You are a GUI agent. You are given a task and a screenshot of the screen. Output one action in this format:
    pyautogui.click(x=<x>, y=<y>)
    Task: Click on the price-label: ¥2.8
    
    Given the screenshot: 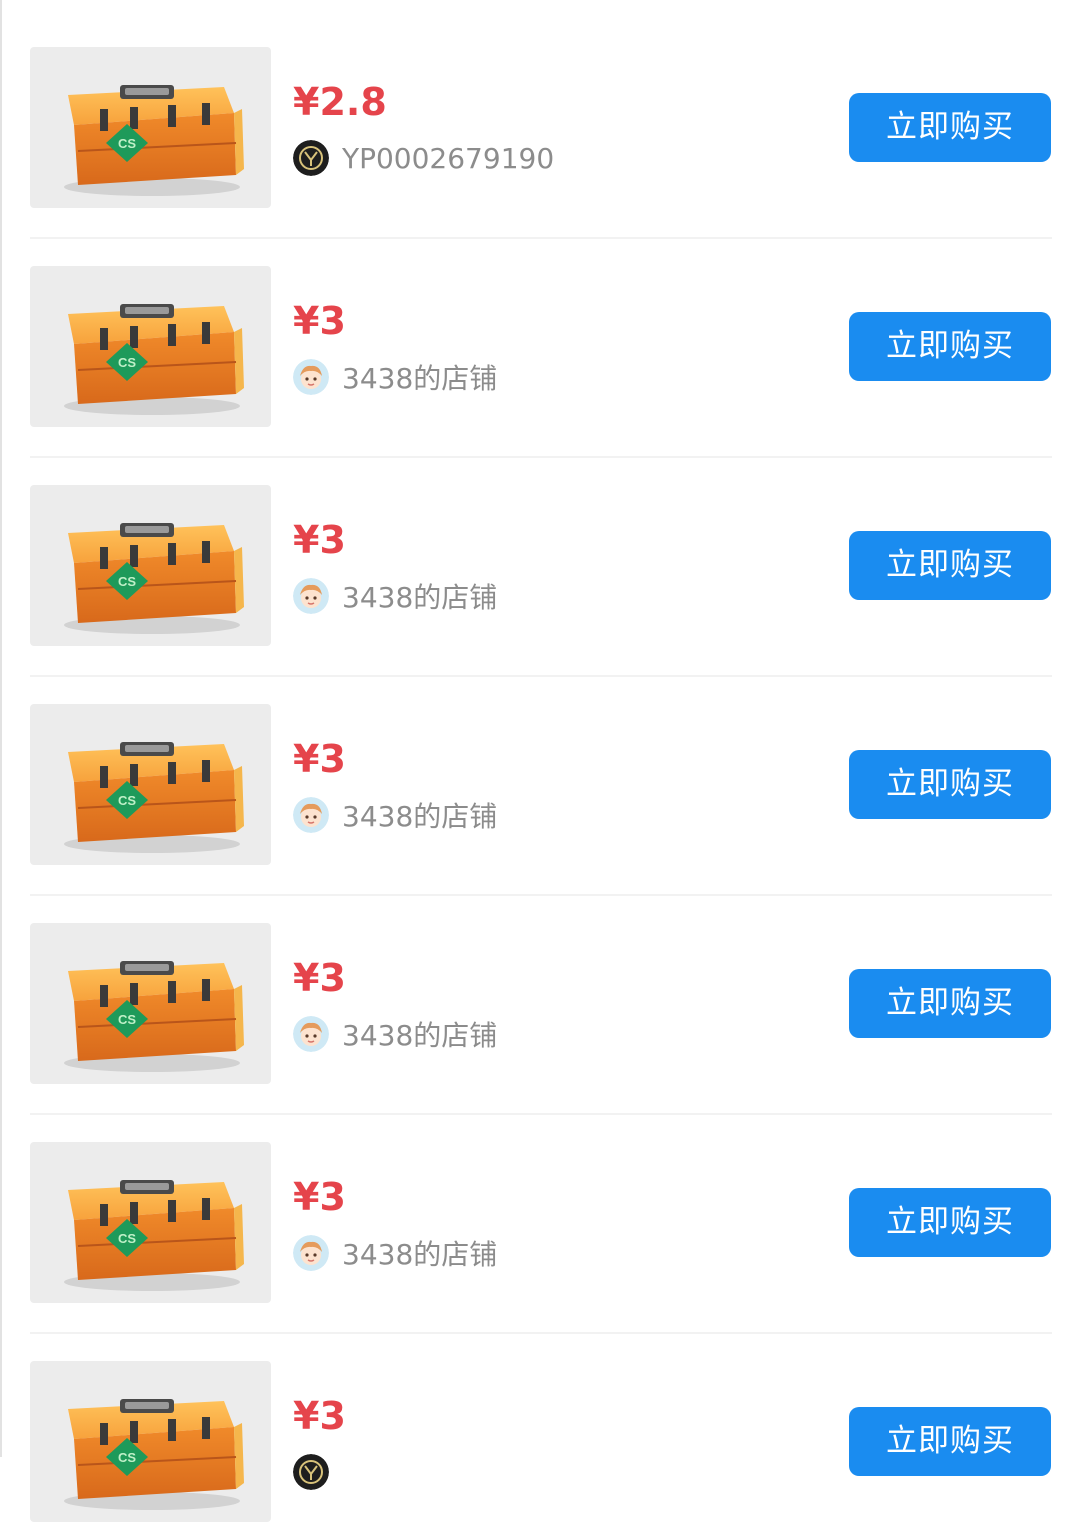 What is the action you would take?
    pyautogui.click(x=340, y=102)
    